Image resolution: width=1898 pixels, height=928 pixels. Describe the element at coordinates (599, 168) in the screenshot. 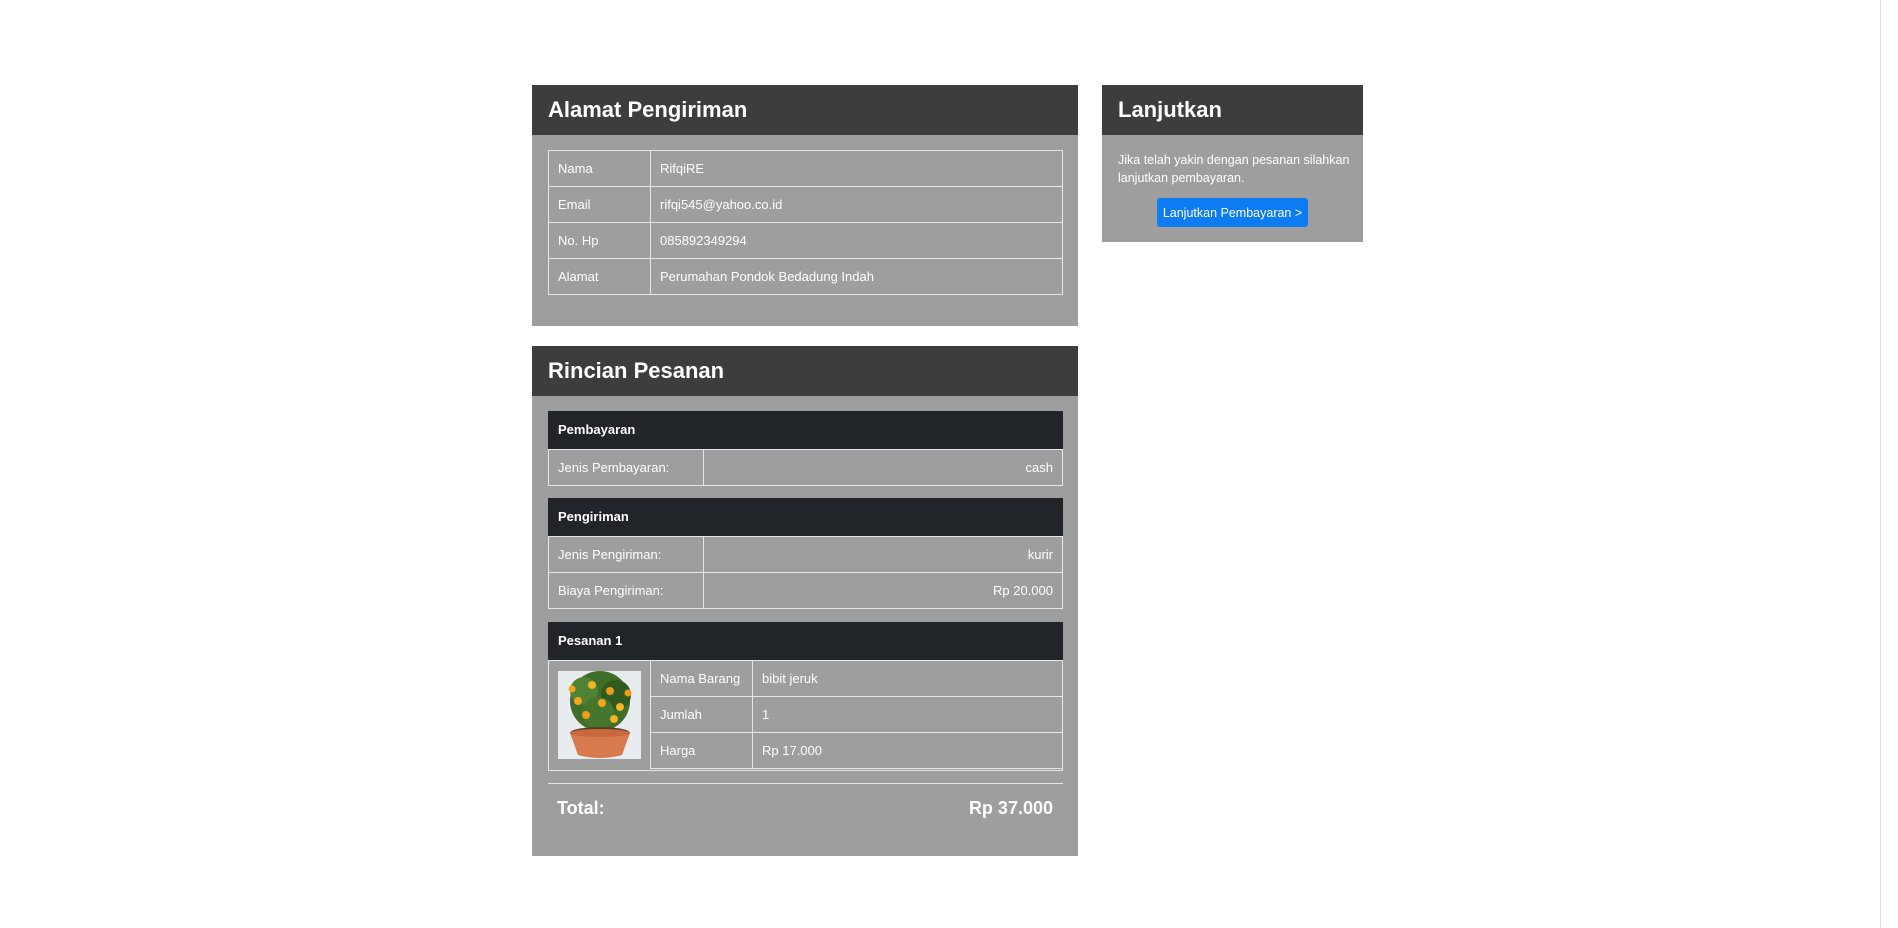

I see `name-label: Nama` at that location.